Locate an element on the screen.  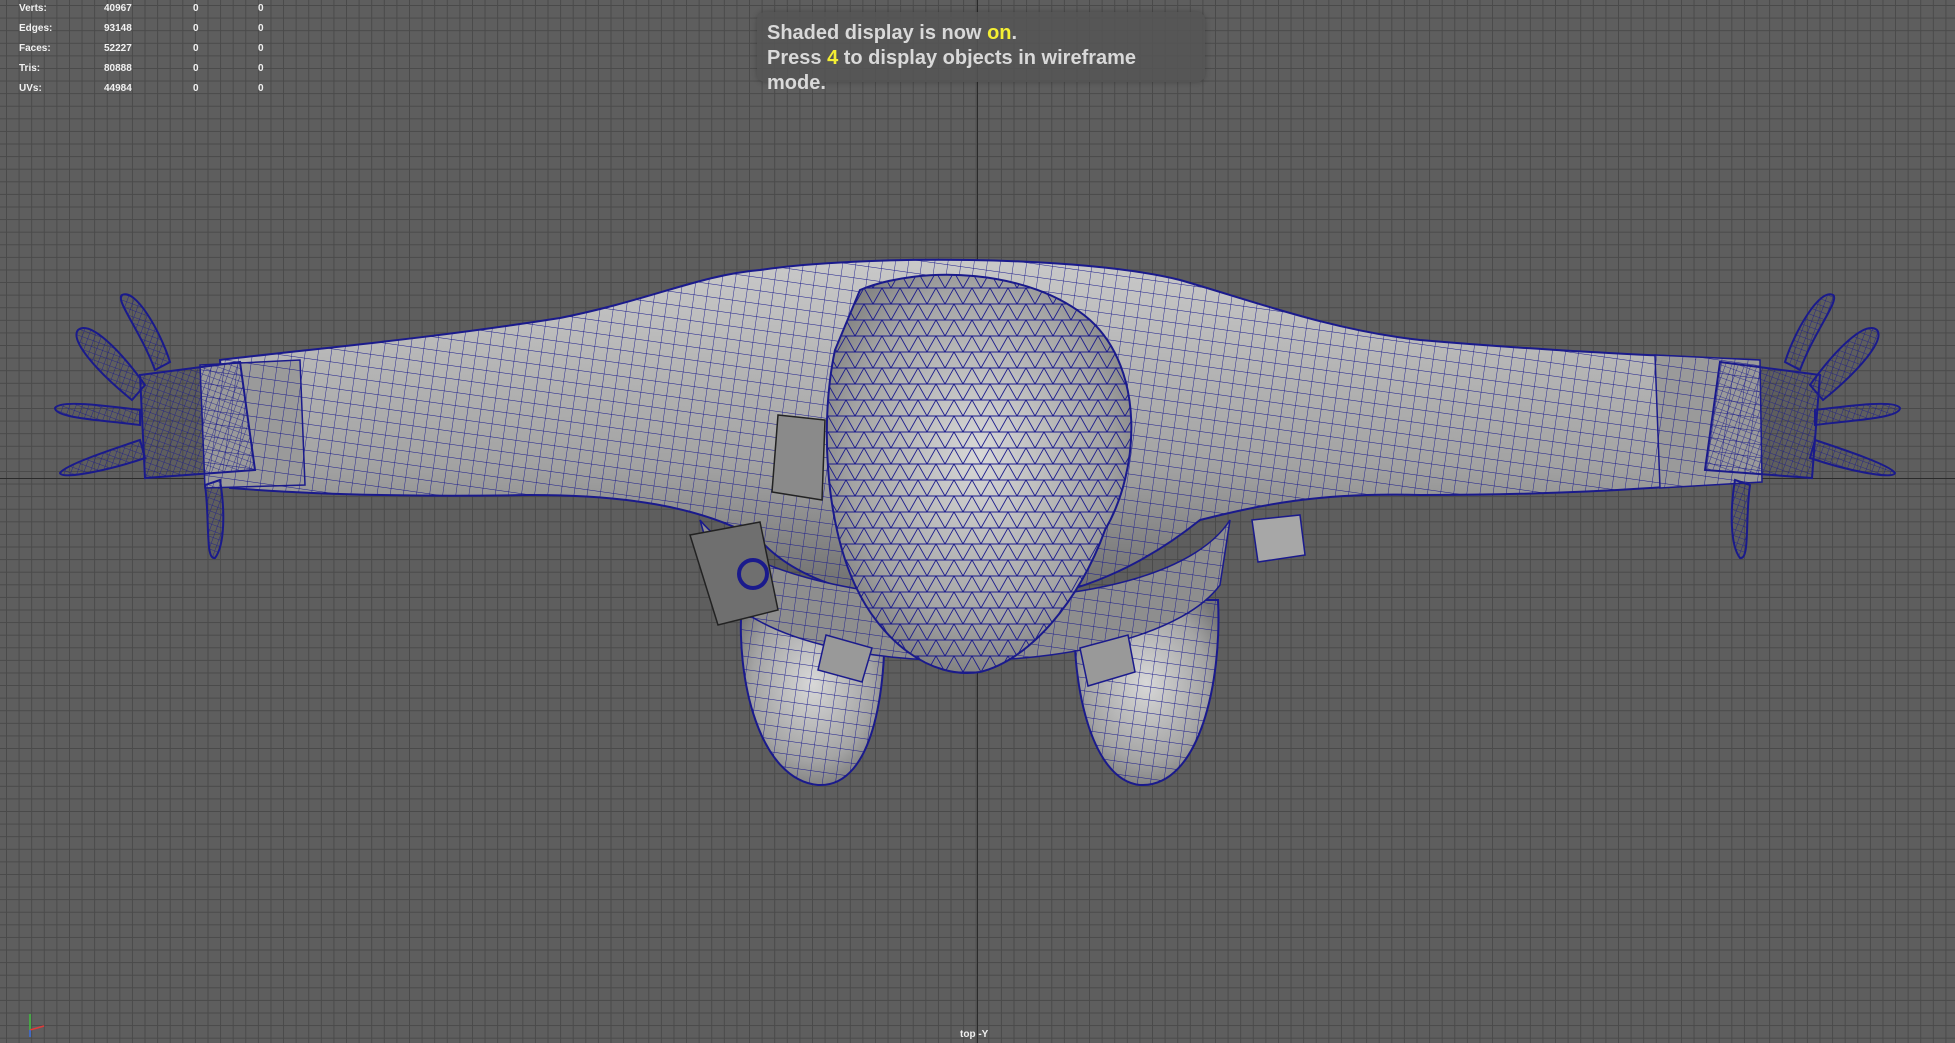
xyz-axis-icon is located at coordinates (37, 1025).